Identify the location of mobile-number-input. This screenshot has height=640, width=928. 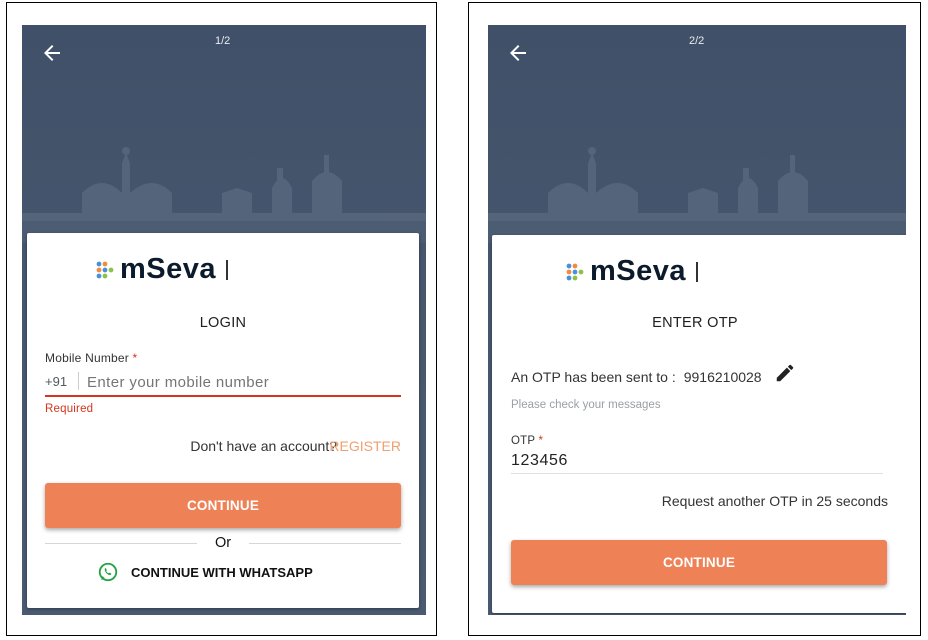
(237, 382).